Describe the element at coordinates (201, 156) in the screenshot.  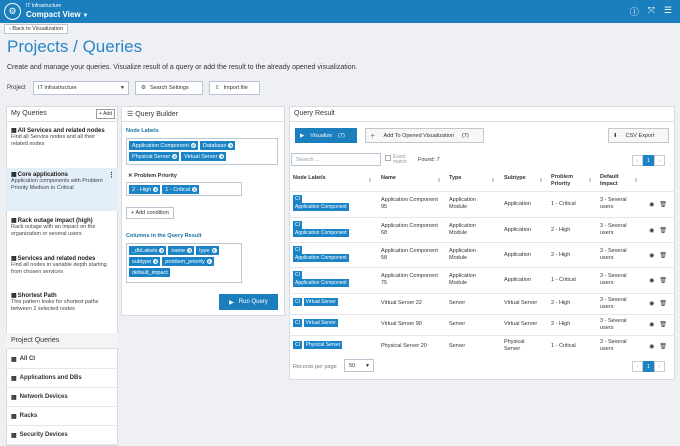
I see `tag-label: Virtual Server` at that location.